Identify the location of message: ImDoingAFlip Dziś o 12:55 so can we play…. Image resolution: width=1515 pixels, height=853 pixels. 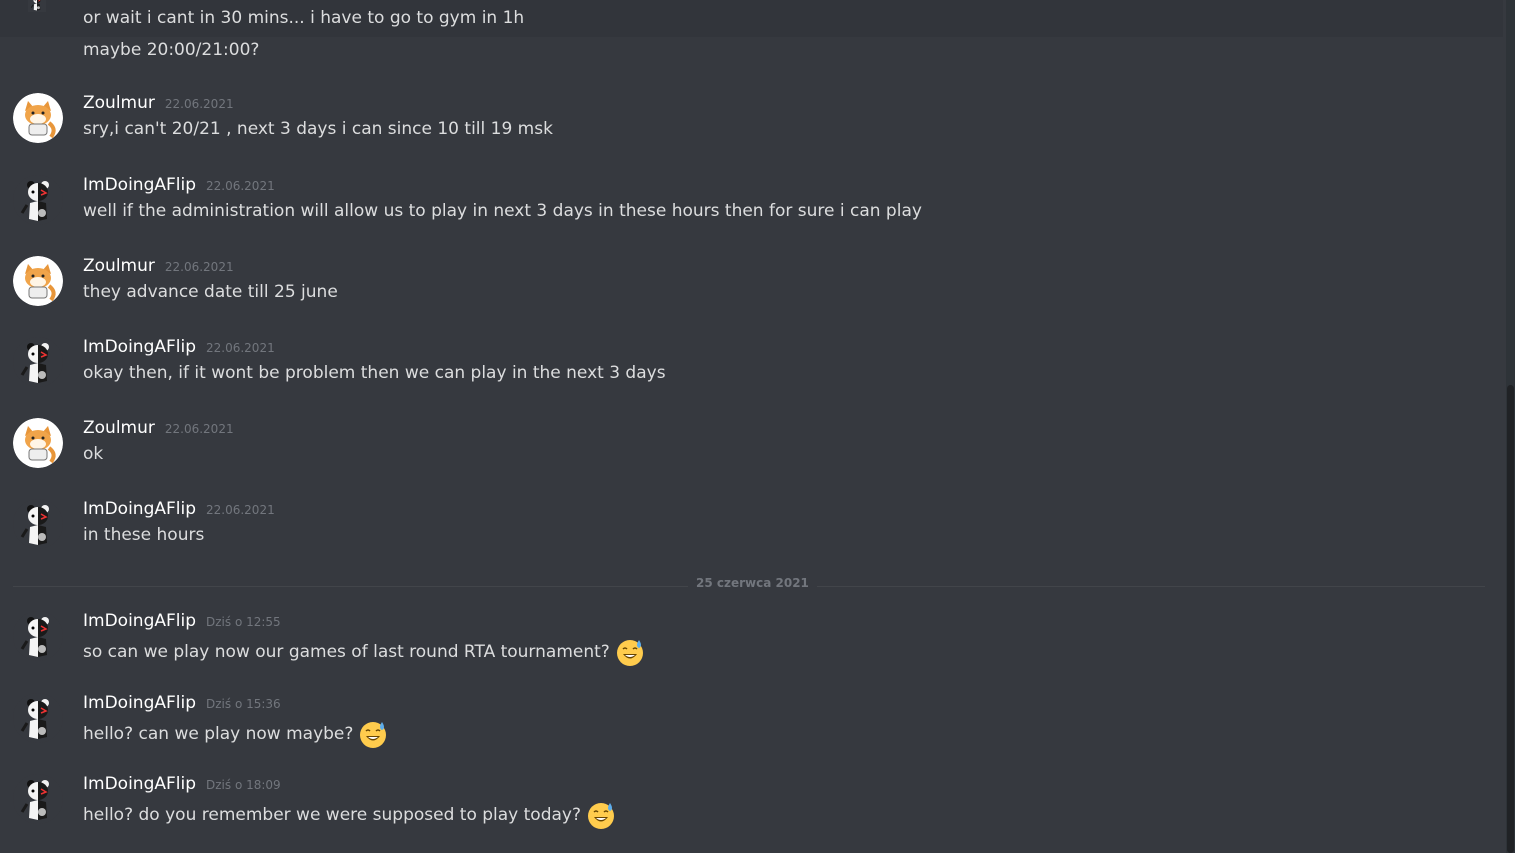
(751, 647).